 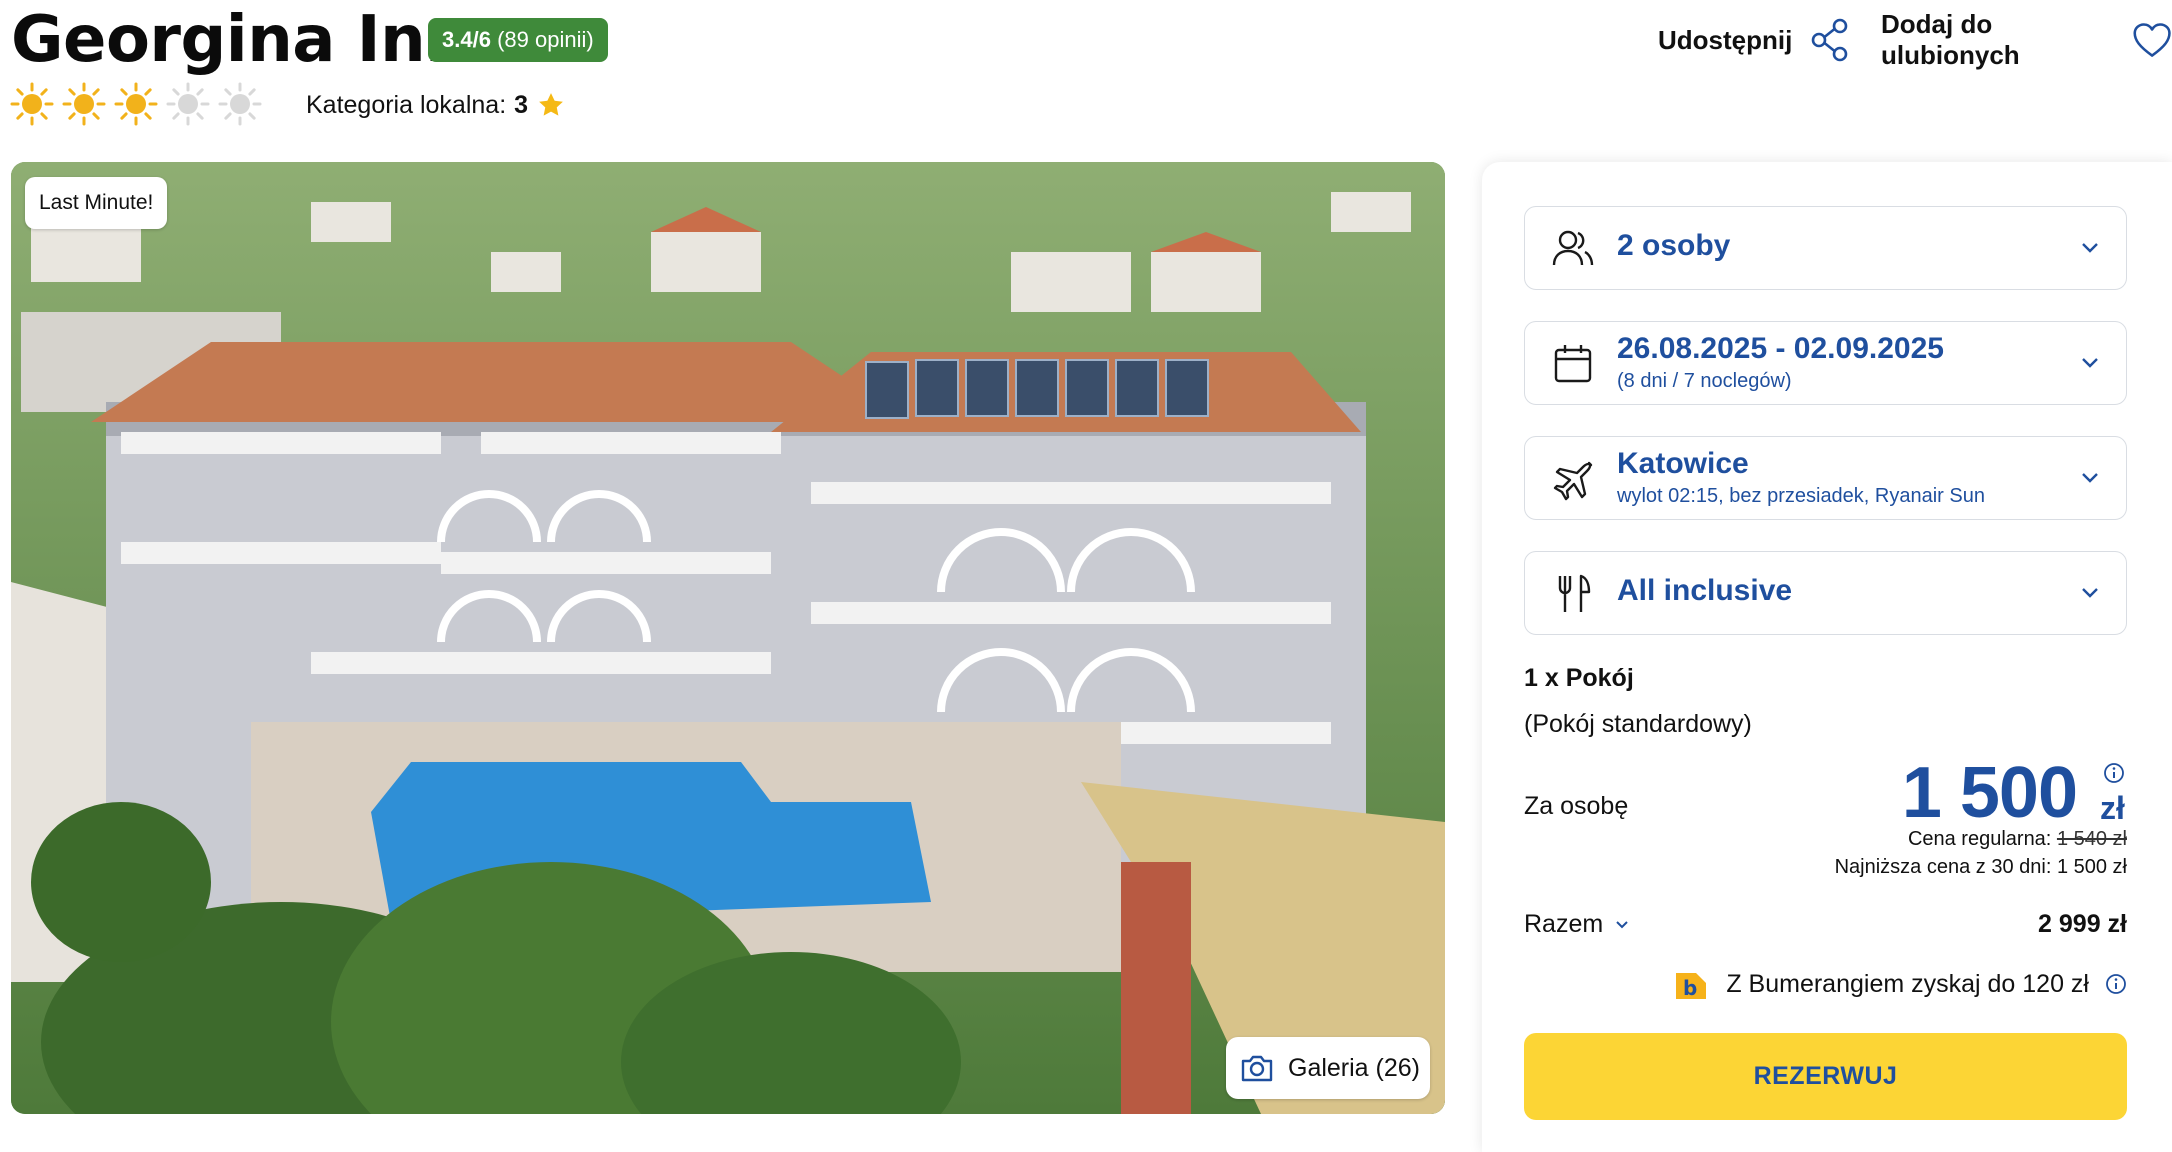 I want to click on share-button: Udostępnij, so click(x=1754, y=40).